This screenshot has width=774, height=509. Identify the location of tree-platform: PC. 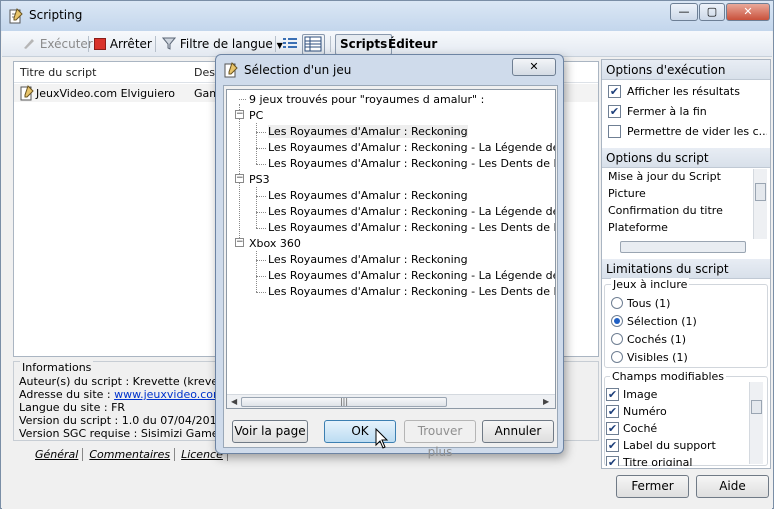
(256, 115).